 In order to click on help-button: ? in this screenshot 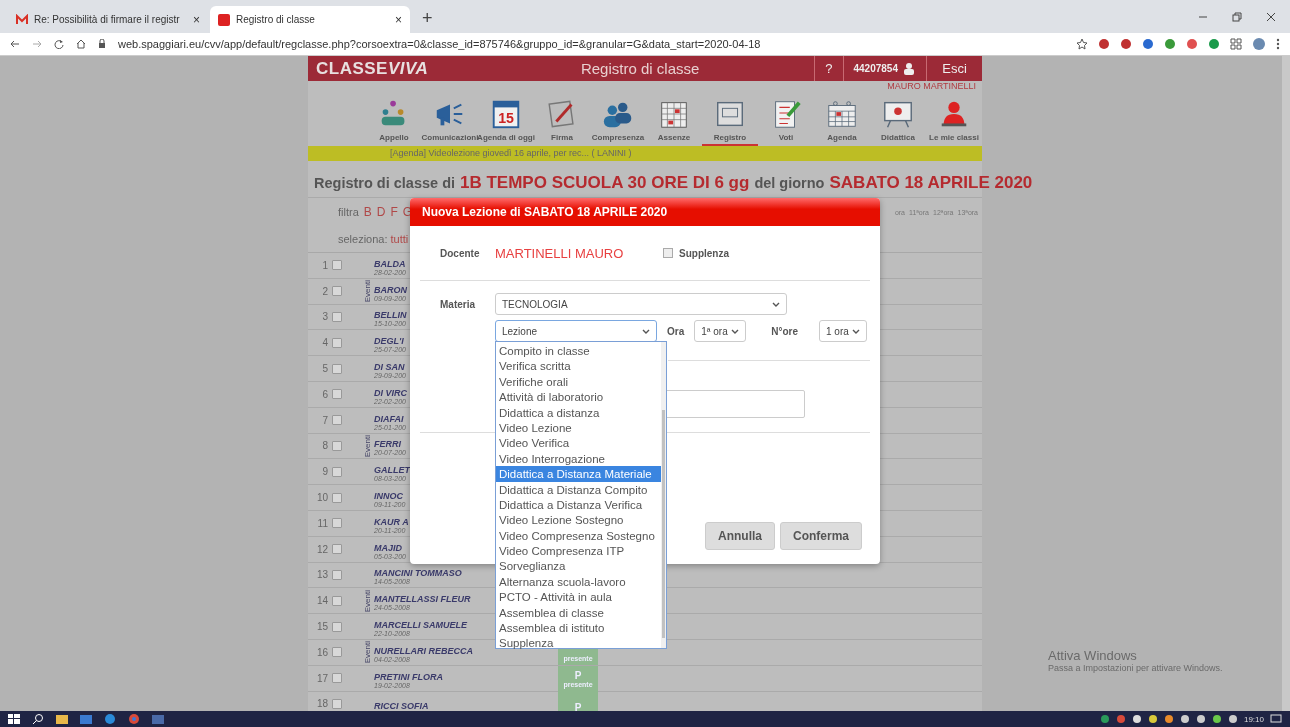, I will do `click(828, 68)`.